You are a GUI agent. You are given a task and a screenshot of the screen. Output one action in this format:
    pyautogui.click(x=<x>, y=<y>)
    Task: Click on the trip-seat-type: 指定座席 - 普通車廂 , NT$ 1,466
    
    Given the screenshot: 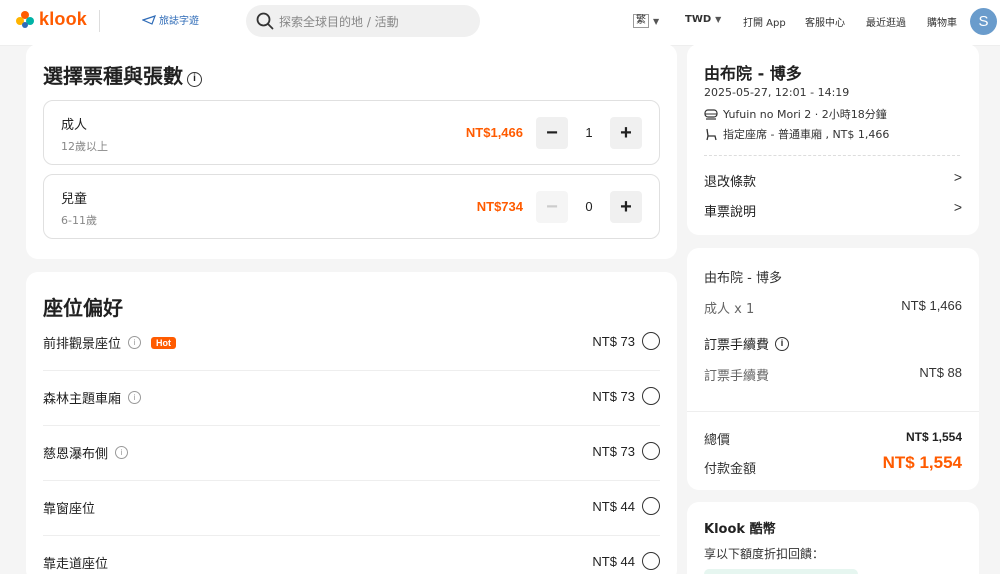 What is the action you would take?
    pyautogui.click(x=796, y=134)
    